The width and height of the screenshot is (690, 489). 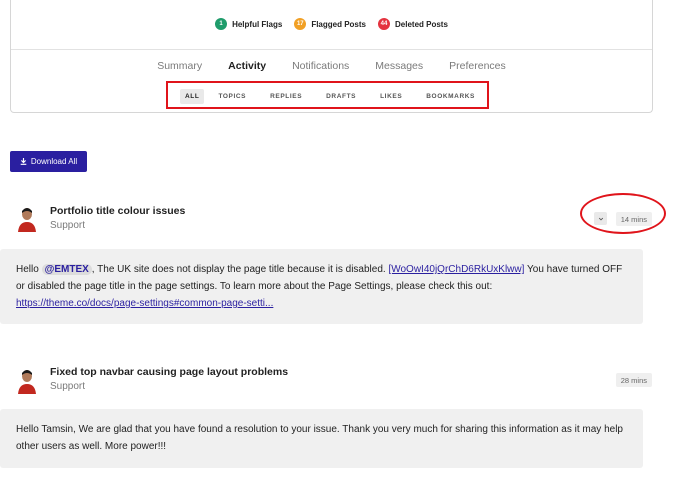 What do you see at coordinates (232, 96) in the screenshot?
I see `subtab-topics: TOPICS` at bounding box center [232, 96].